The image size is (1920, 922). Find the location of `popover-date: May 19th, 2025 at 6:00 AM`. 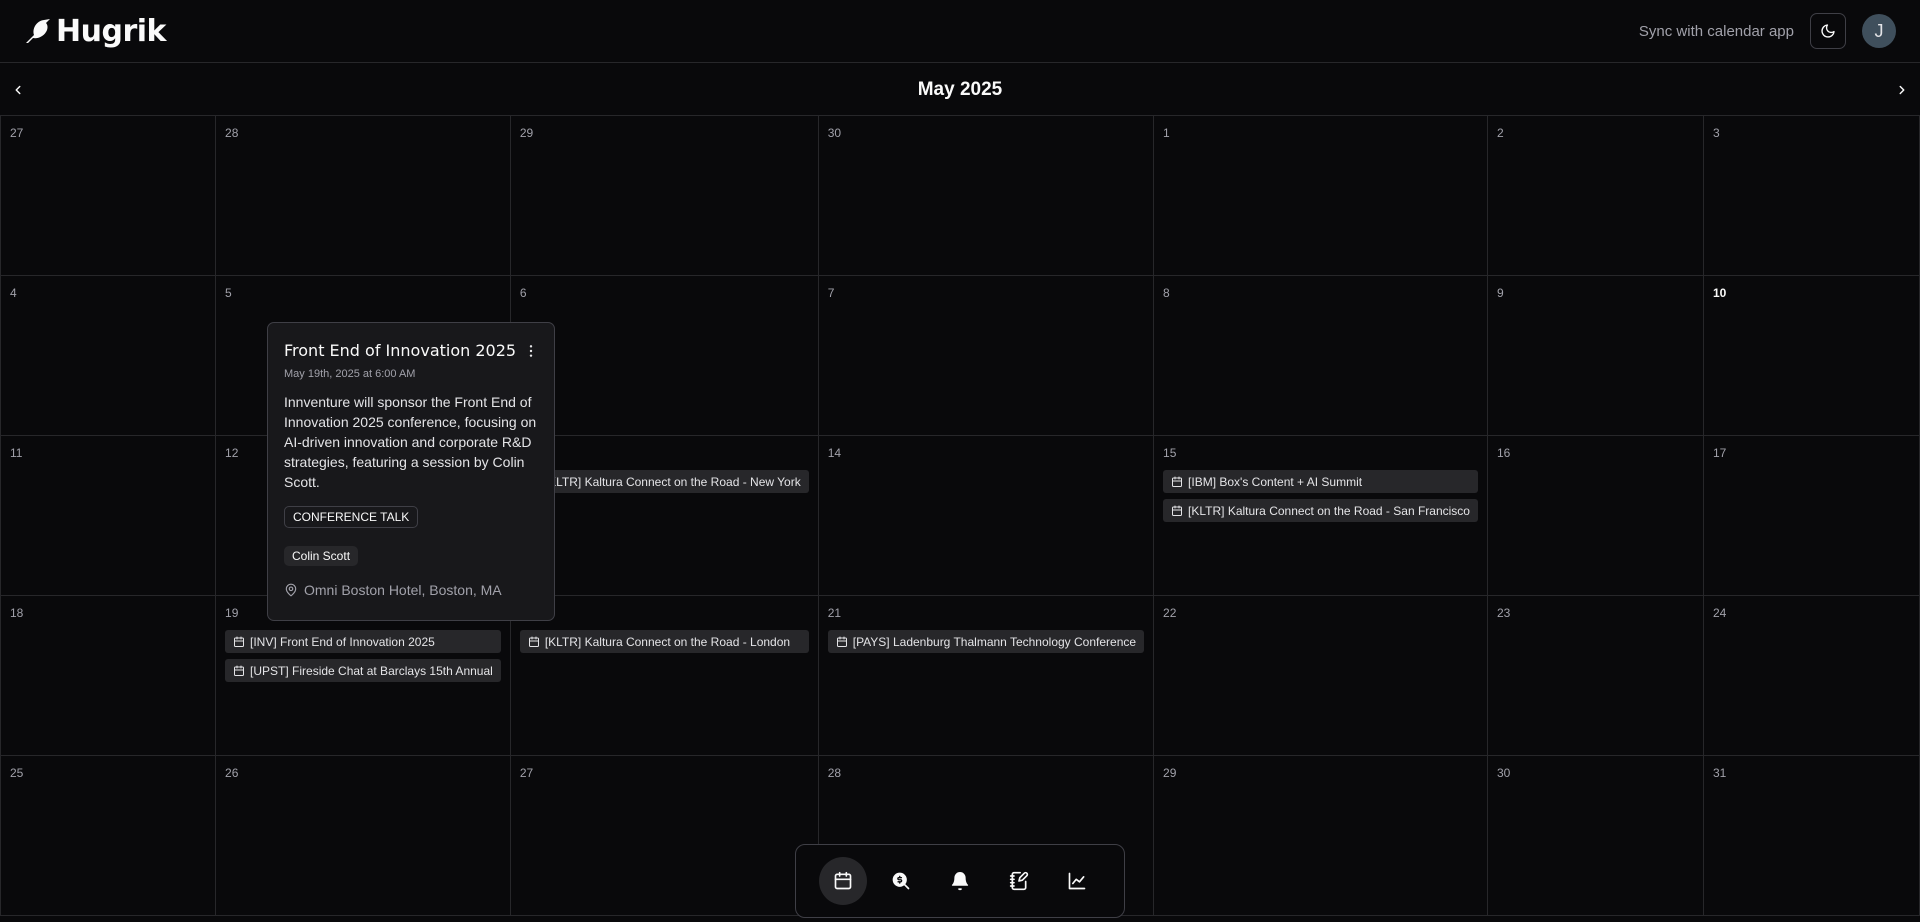

popover-date: May 19th, 2025 at 6:00 AM is located at coordinates (350, 374).